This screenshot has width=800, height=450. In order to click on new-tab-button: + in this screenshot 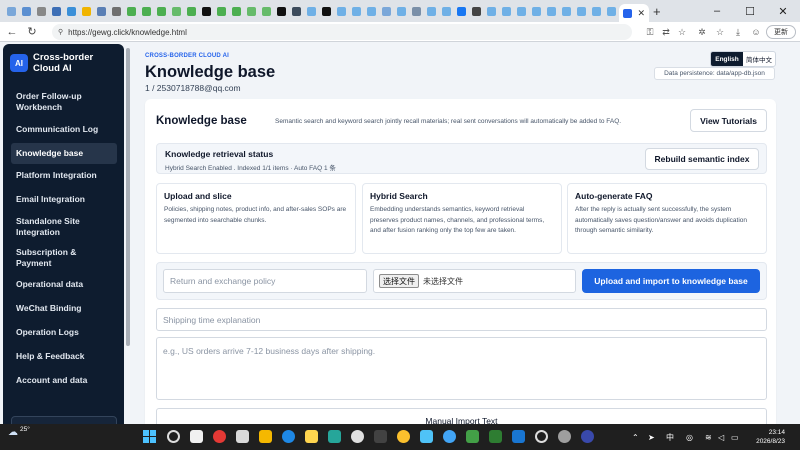, I will do `click(657, 11)`.